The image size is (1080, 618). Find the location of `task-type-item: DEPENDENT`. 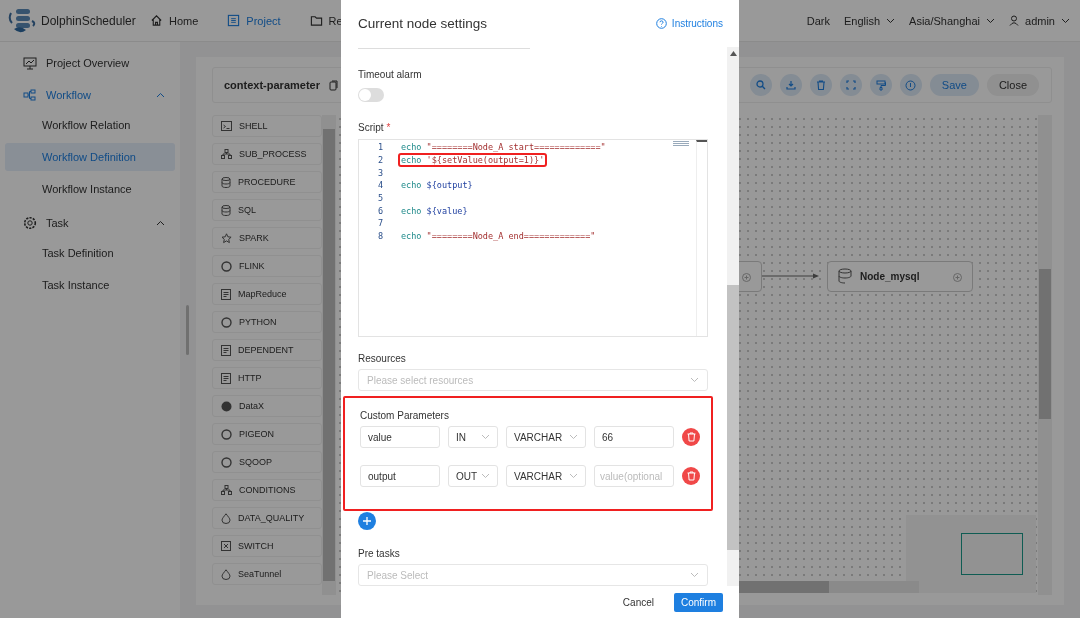

task-type-item: DEPENDENT is located at coordinates (267, 350).